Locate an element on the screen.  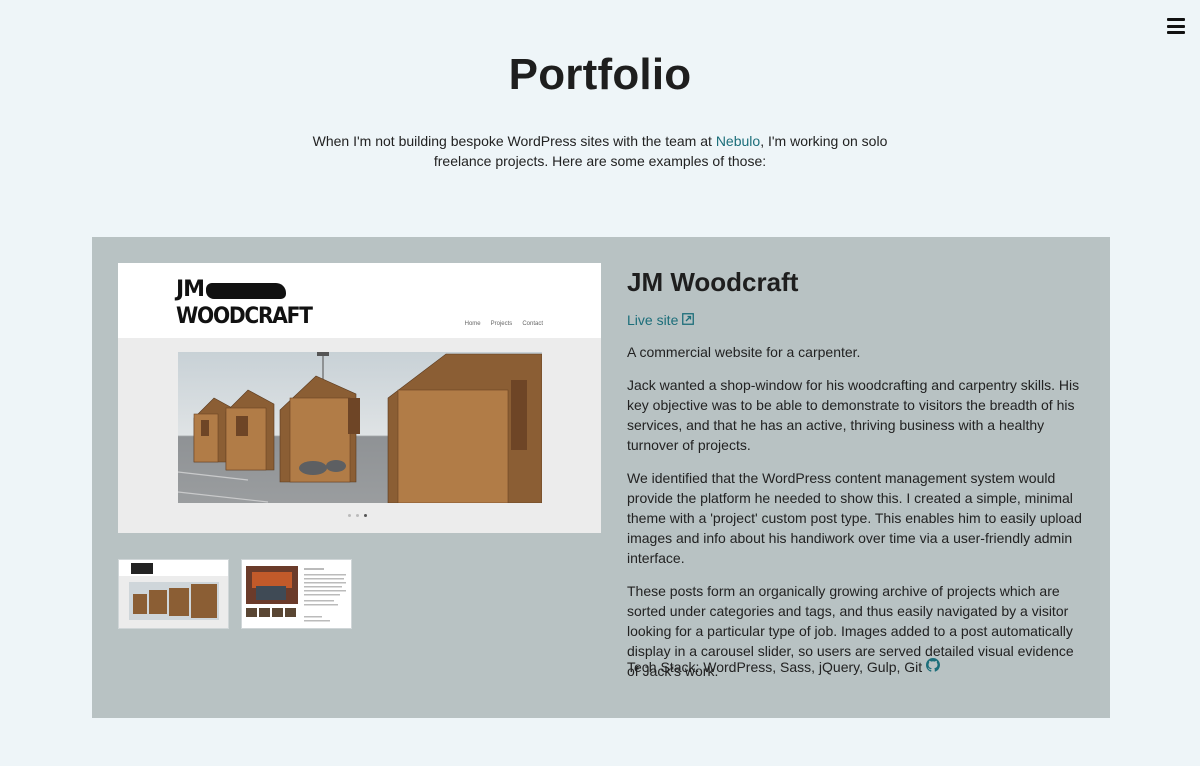
site-nav: Home Projects Contact is located at coordinates (503, 324).